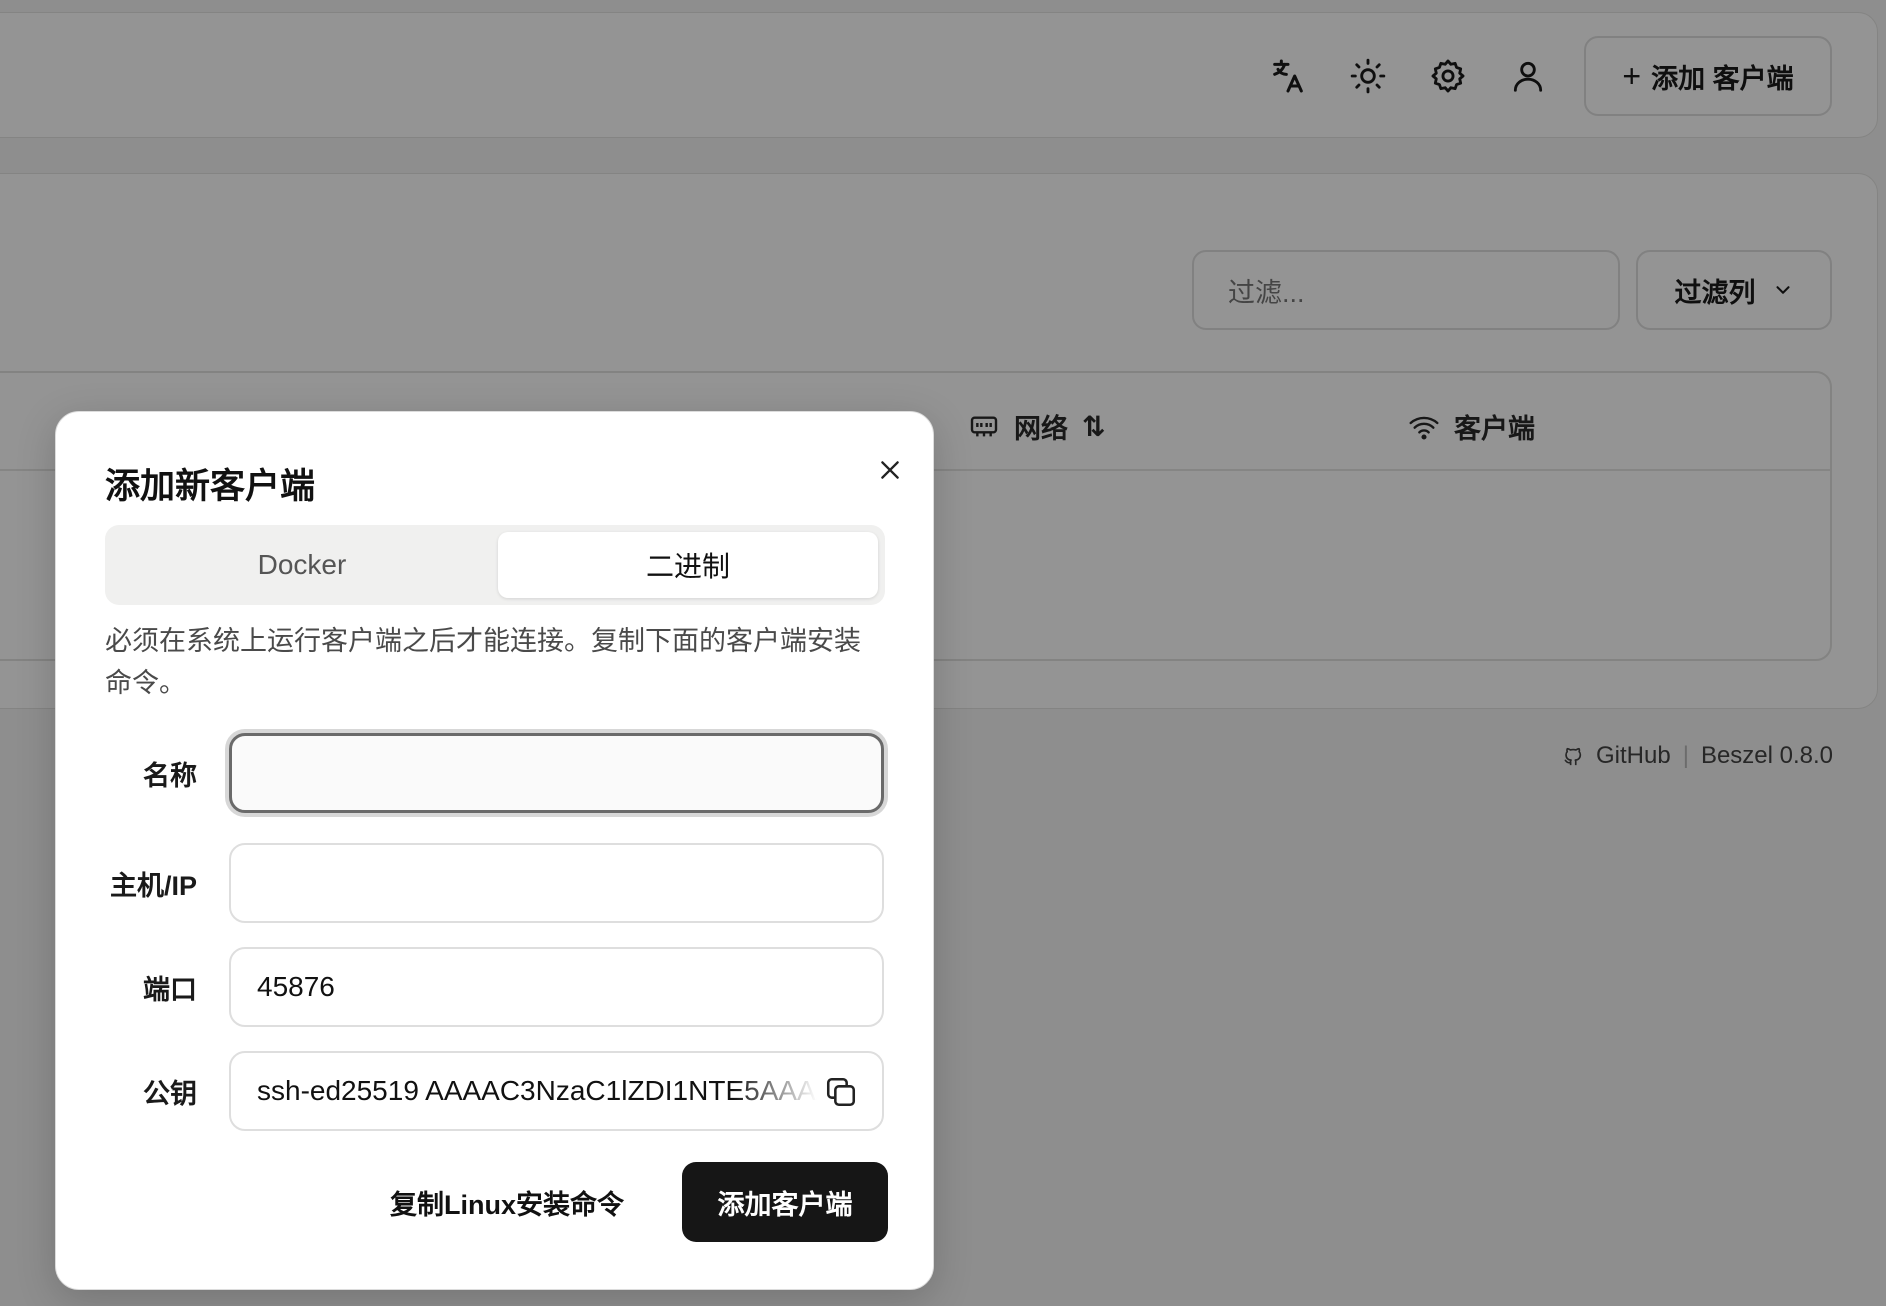 This screenshot has width=1886, height=1306. What do you see at coordinates (688, 565) in the screenshot?
I see `tab-binary: 二进制` at bounding box center [688, 565].